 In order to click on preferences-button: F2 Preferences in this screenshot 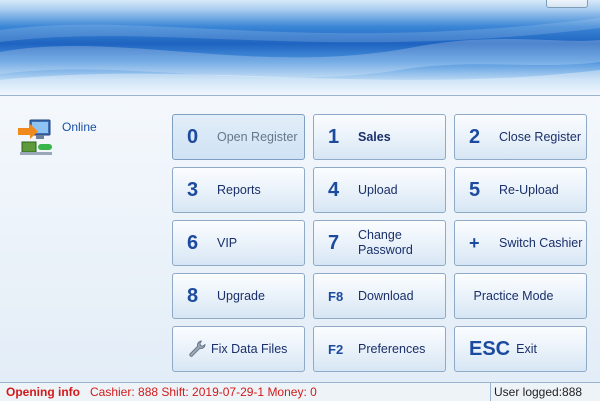, I will do `click(379, 349)`.